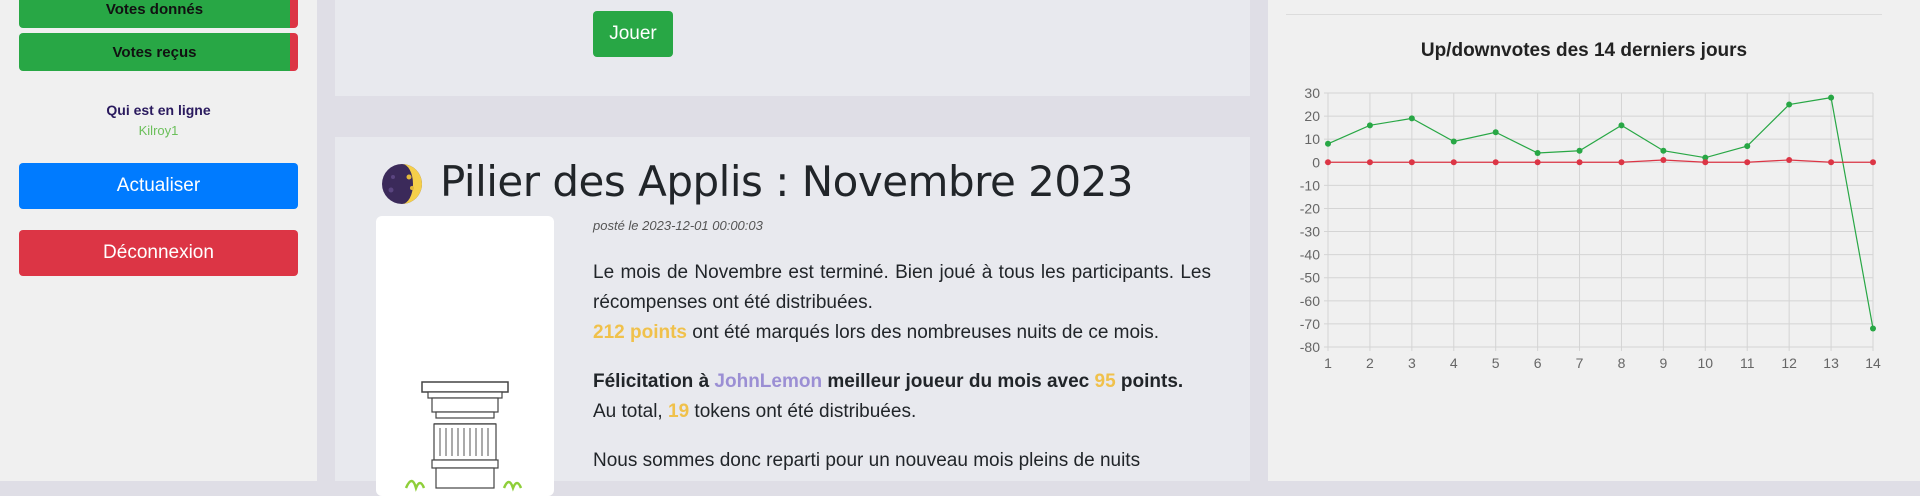 Image resolution: width=1920 pixels, height=496 pixels. I want to click on online-user-link: Kilroy1, so click(158, 130).